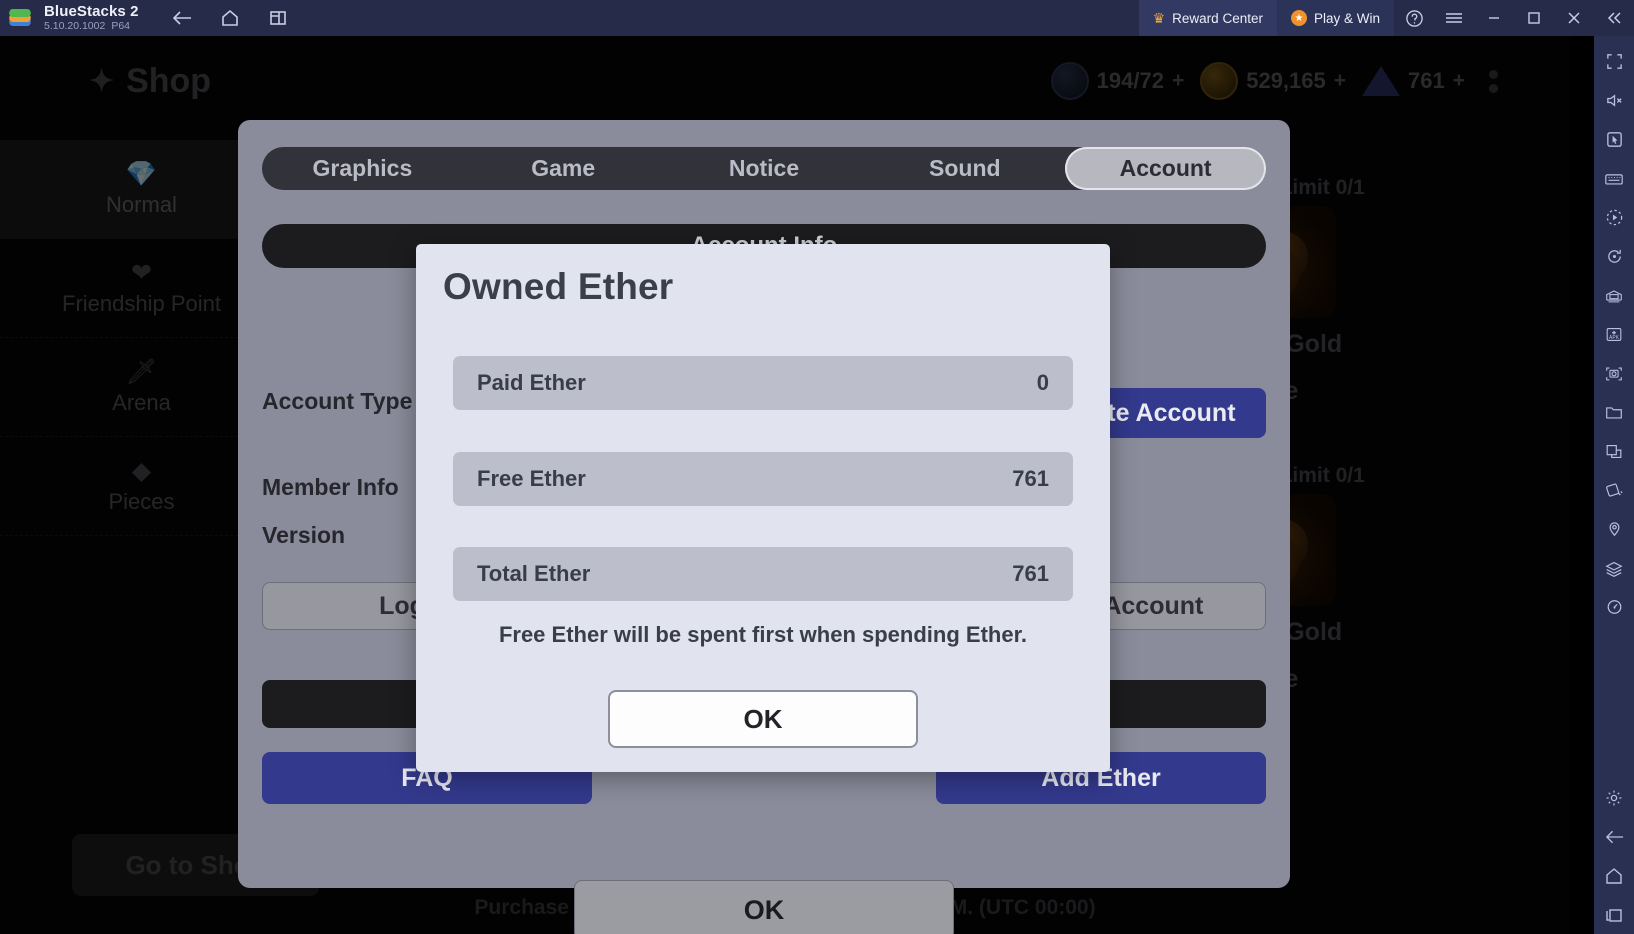 The width and height of the screenshot is (1634, 934). I want to click on multi-instance-icon, so click(278, 18).